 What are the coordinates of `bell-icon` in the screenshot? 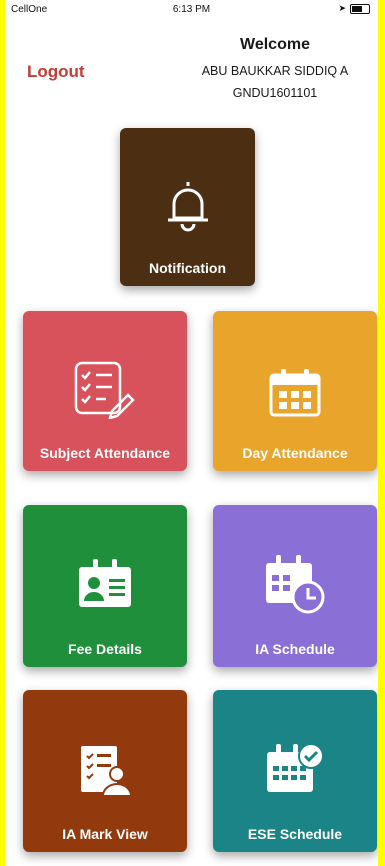 It's located at (187, 204).